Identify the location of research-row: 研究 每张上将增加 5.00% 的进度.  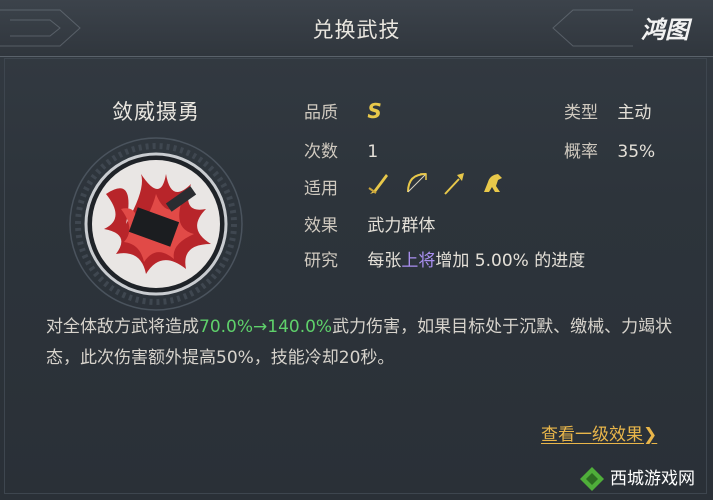
(444, 258).